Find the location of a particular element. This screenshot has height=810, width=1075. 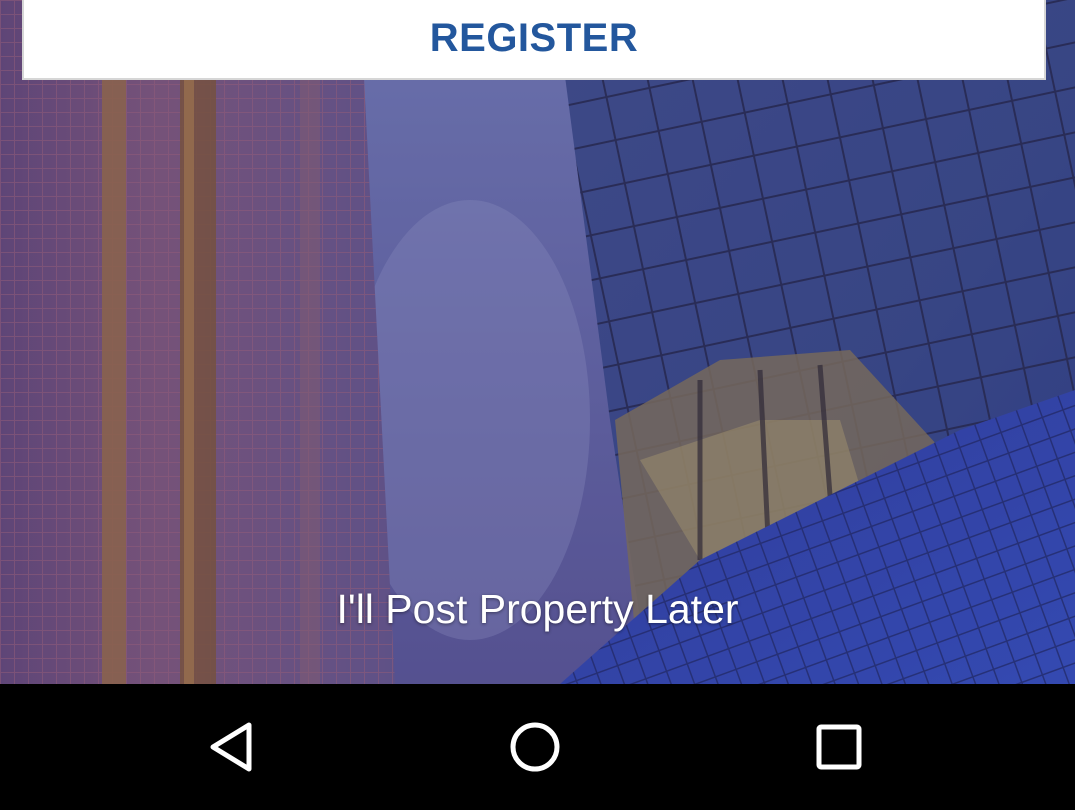

square-recents-icon is located at coordinates (839, 747).